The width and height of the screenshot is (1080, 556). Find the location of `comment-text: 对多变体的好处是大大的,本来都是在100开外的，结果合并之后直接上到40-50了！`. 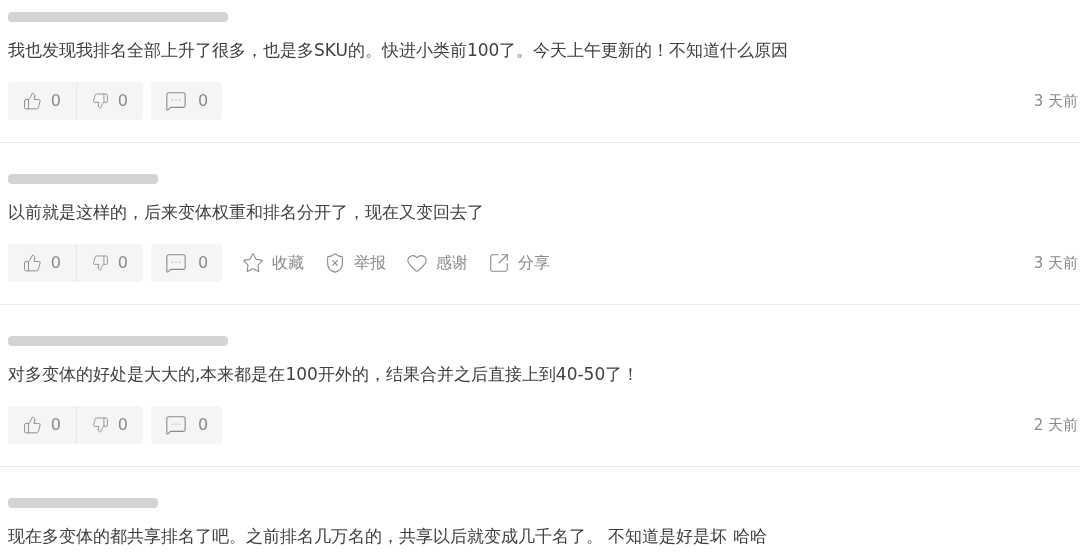

comment-text: 对多变体的好处是大大的,本来都是在100开外的，结果合并之后直接上到40-50了！ is located at coordinates (324, 374).